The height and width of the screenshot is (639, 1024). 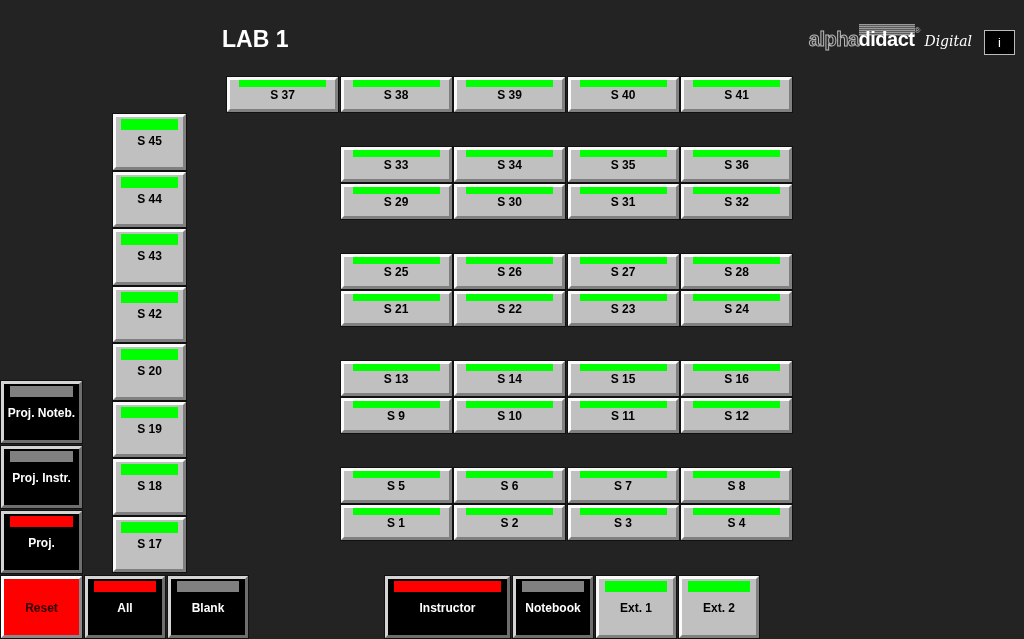 What do you see at coordinates (255, 39) in the screenshot?
I see `lab-title: LAB 1` at bounding box center [255, 39].